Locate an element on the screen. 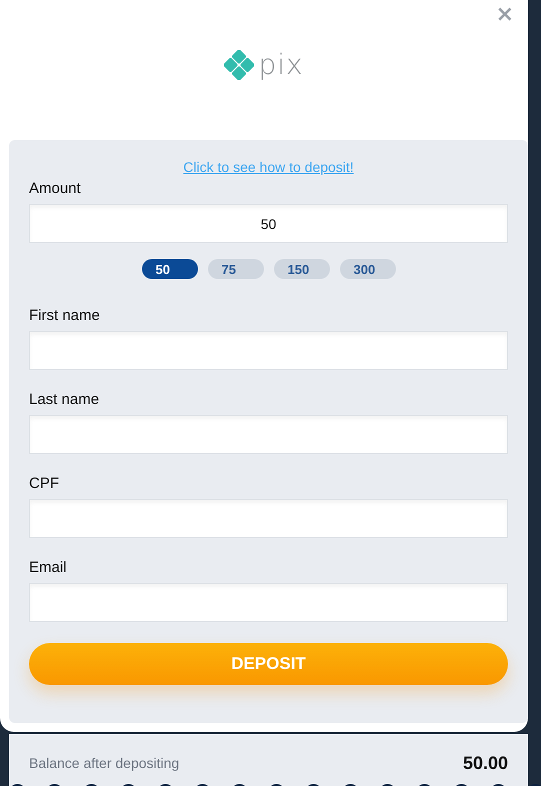  field-label: First name is located at coordinates (64, 316).